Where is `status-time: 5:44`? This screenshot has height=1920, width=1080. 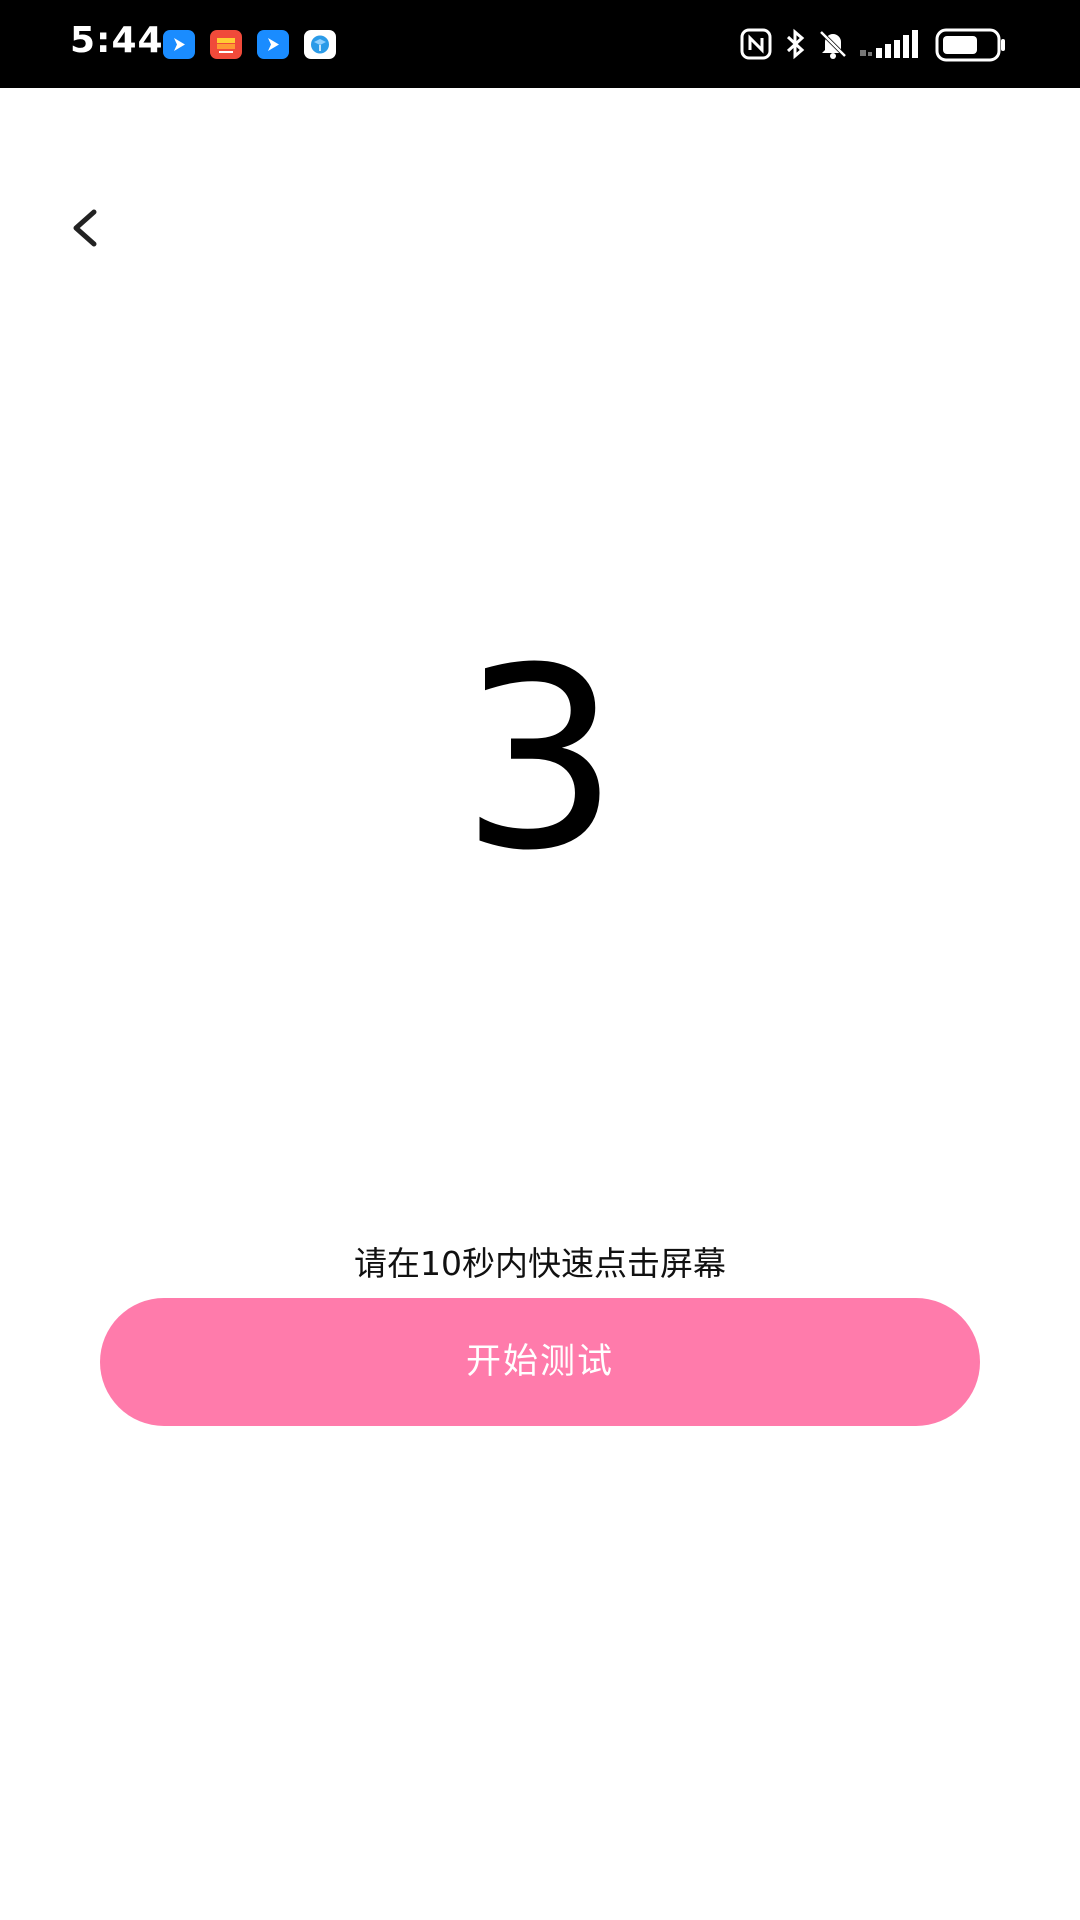
status-time: 5:44 is located at coordinates (117, 40).